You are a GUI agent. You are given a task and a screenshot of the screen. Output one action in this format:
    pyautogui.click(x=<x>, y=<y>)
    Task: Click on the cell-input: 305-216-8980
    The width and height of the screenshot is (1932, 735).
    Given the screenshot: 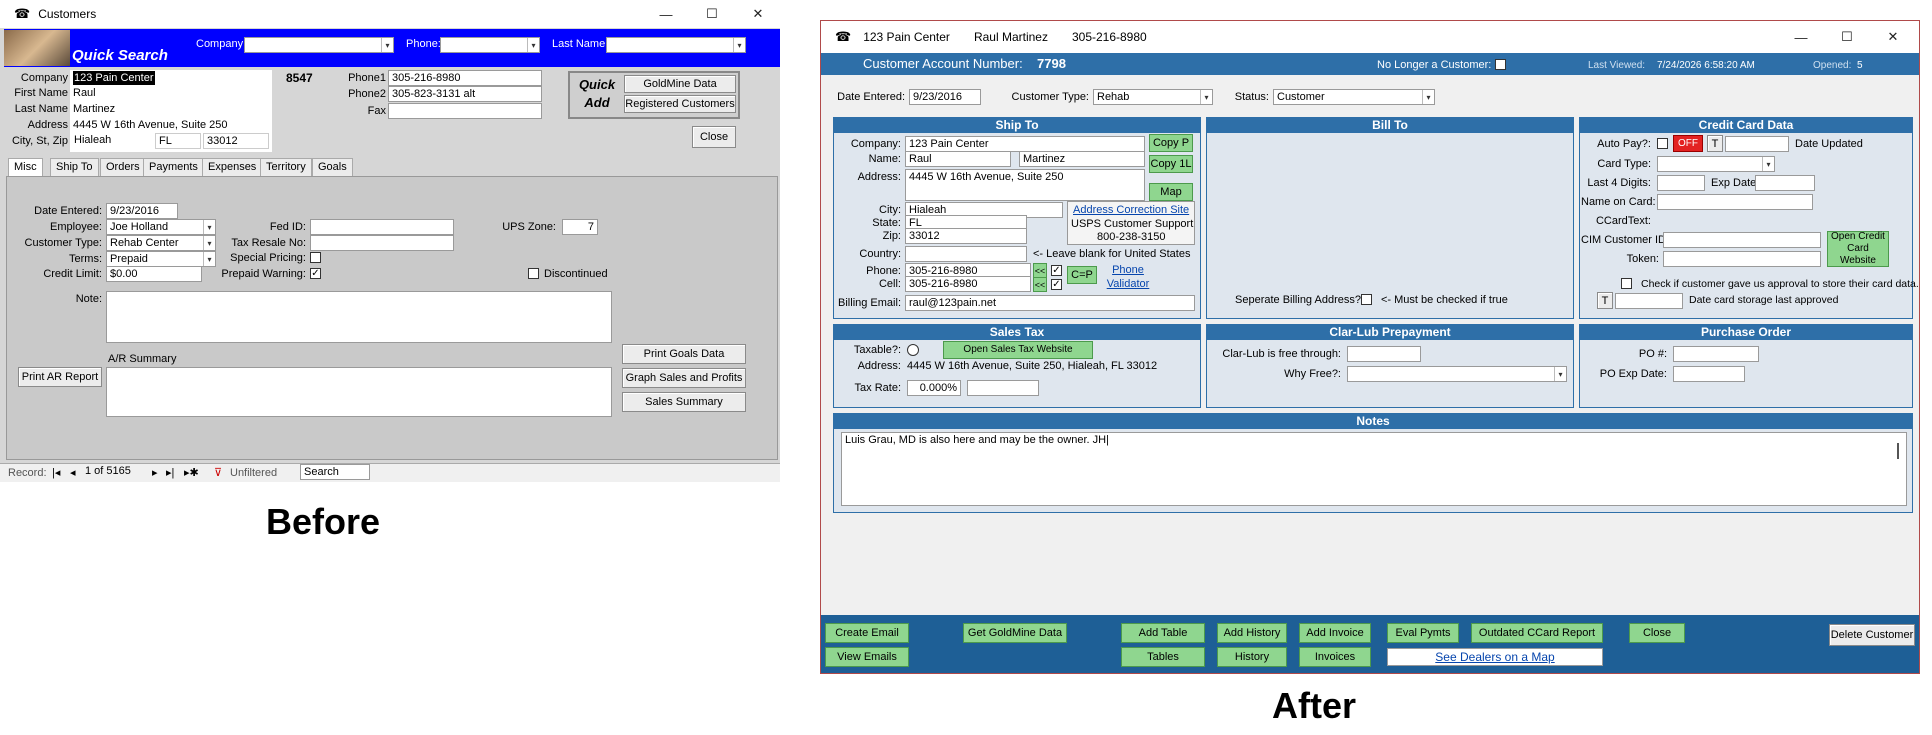 What is the action you would take?
    pyautogui.click(x=968, y=284)
    